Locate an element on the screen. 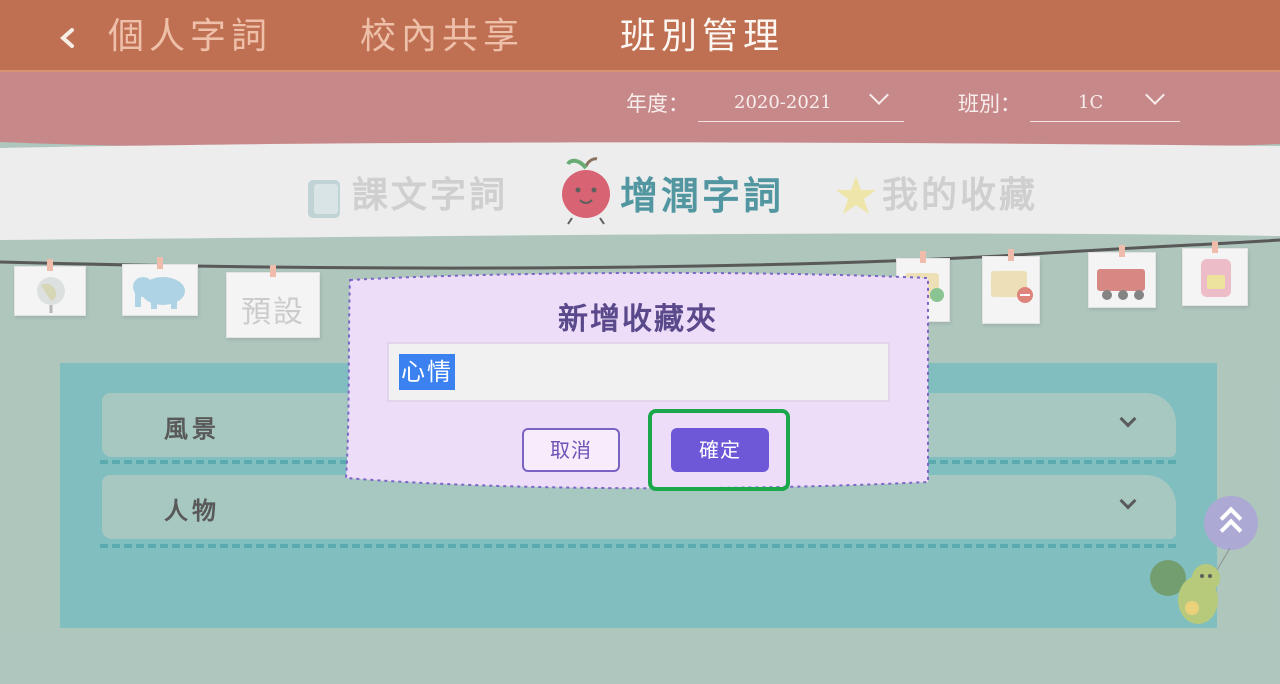 This screenshot has height=684, width=1280. cancel-button: 取消 is located at coordinates (571, 450).